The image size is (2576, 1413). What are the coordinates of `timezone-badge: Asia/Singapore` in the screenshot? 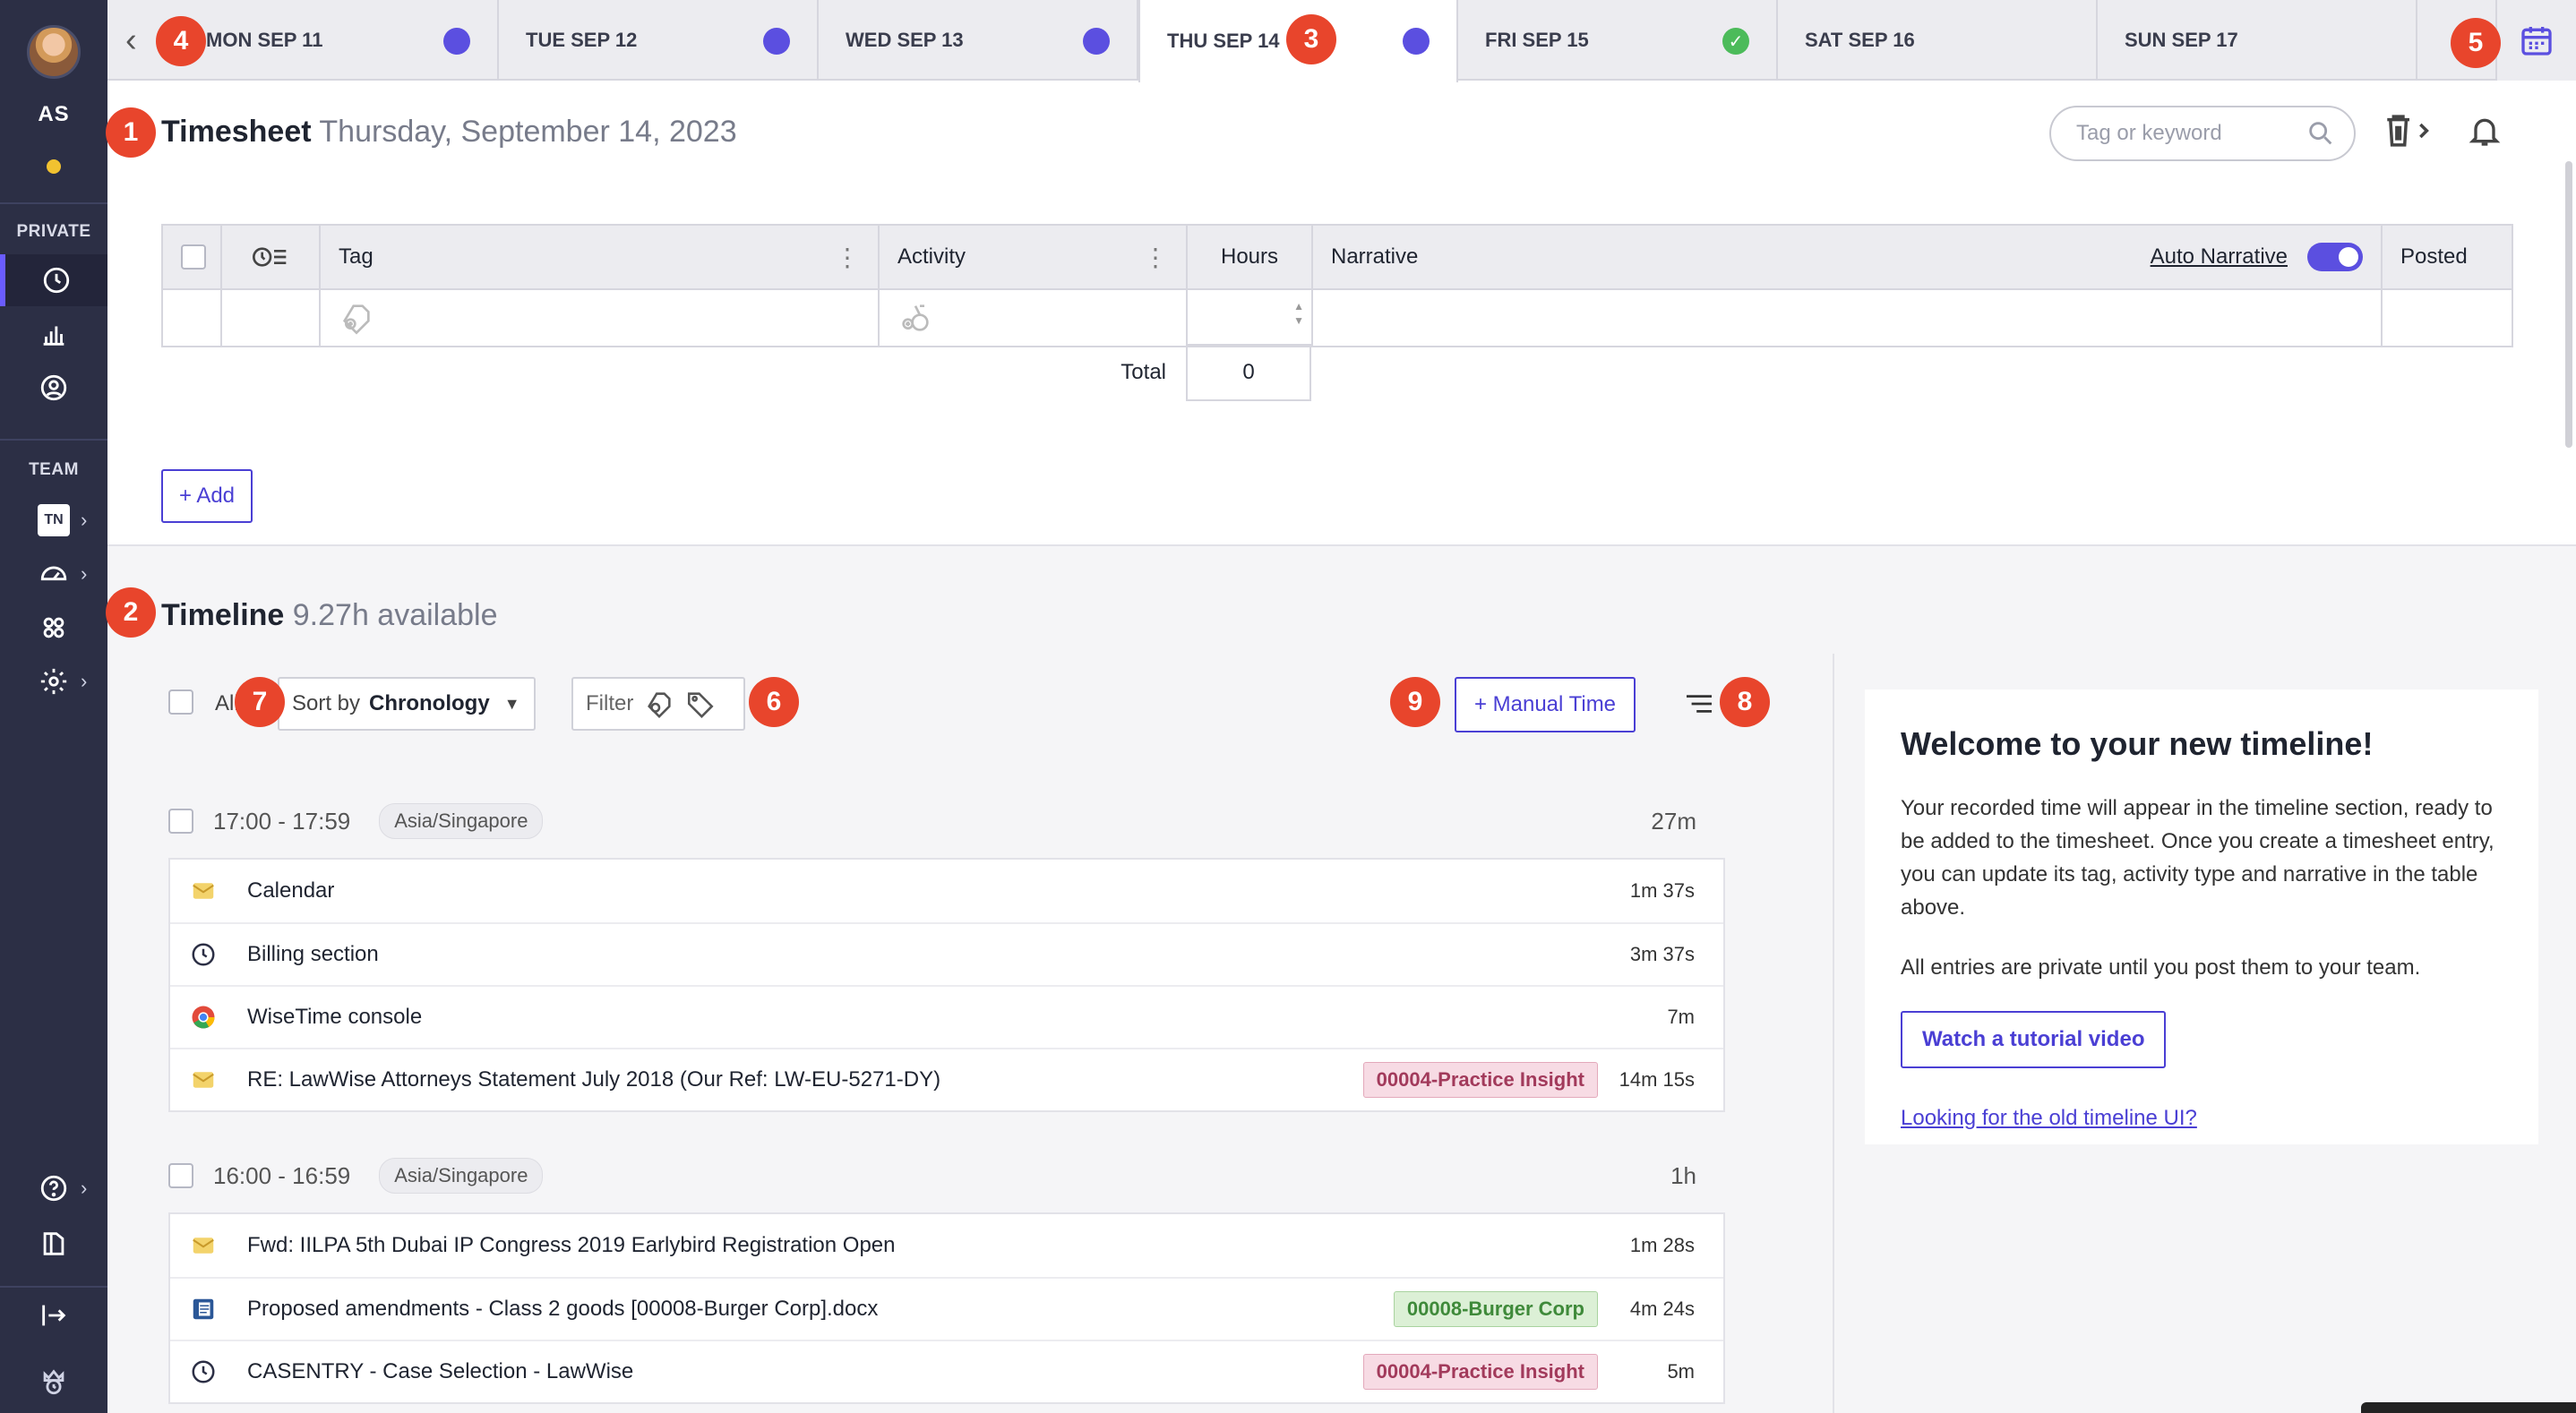 It's located at (461, 1176).